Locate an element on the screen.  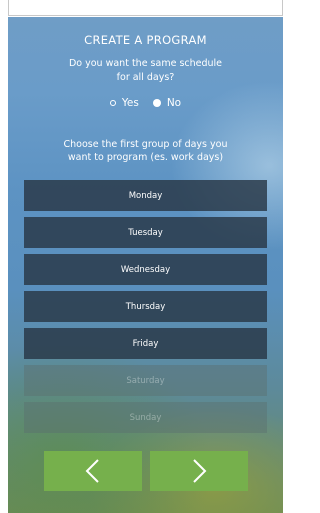
day-button-sunday: Sunday is located at coordinates (145, 417).